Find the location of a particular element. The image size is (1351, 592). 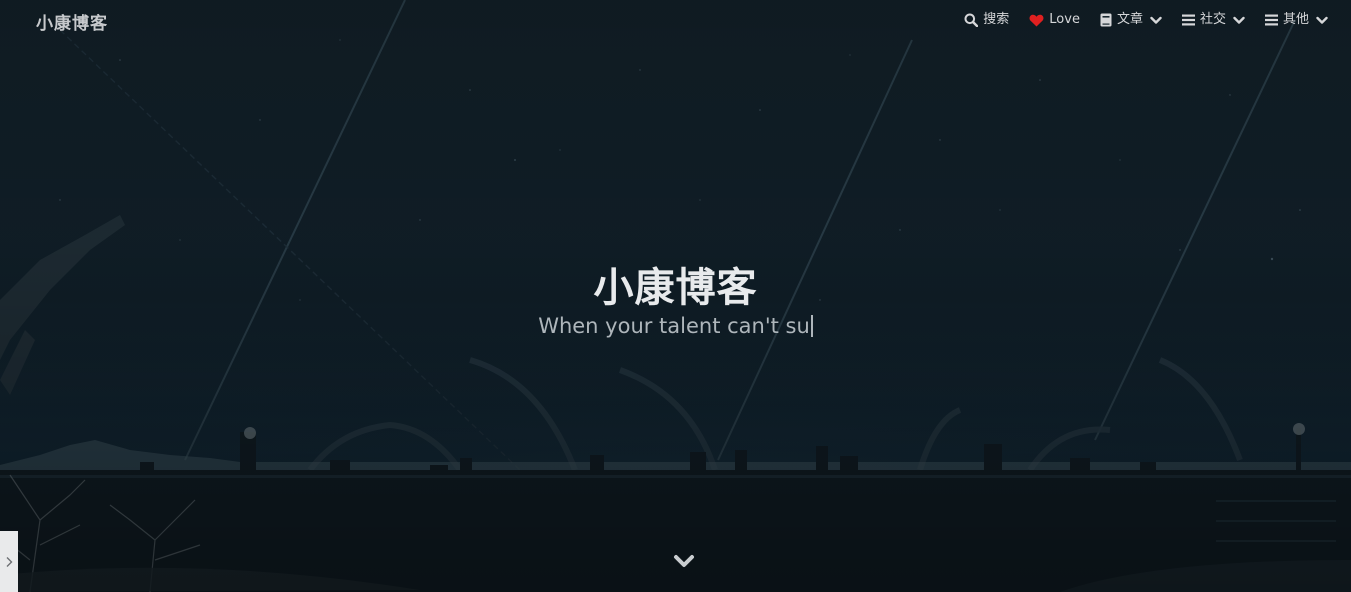

typed-text: When your talent can't su is located at coordinates (674, 326).